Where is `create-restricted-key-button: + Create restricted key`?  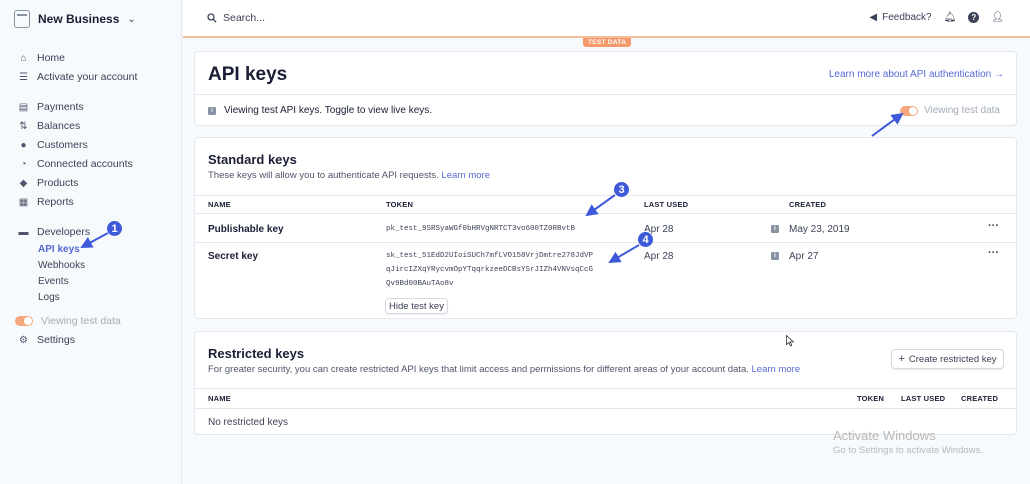
create-restricted-key-button: + Create restricted key is located at coordinates (947, 359).